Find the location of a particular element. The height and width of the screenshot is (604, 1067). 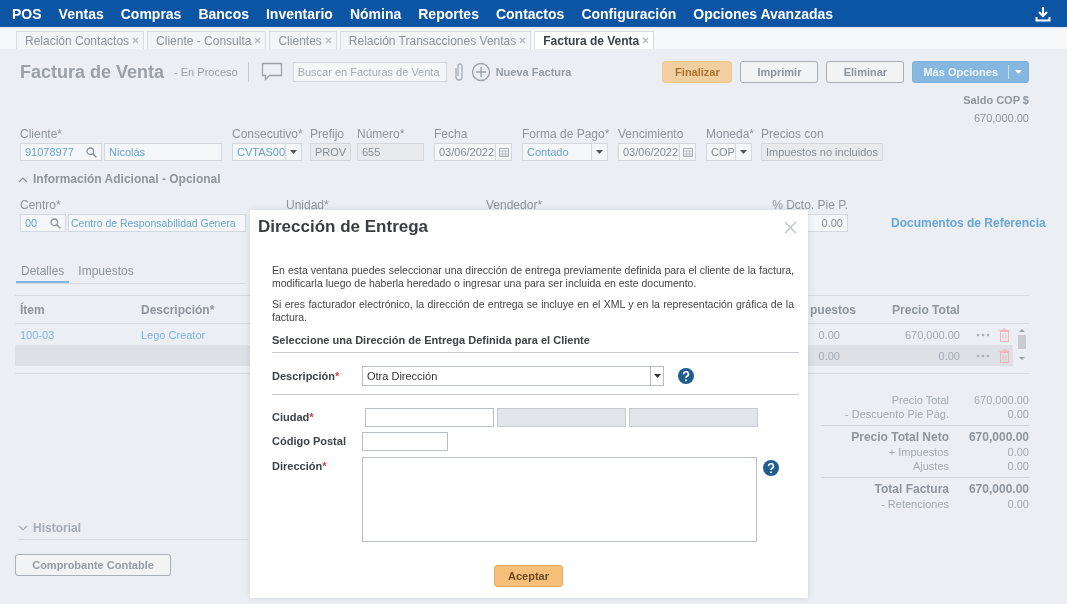

total-label: Total Factura is located at coordinates (911, 489).